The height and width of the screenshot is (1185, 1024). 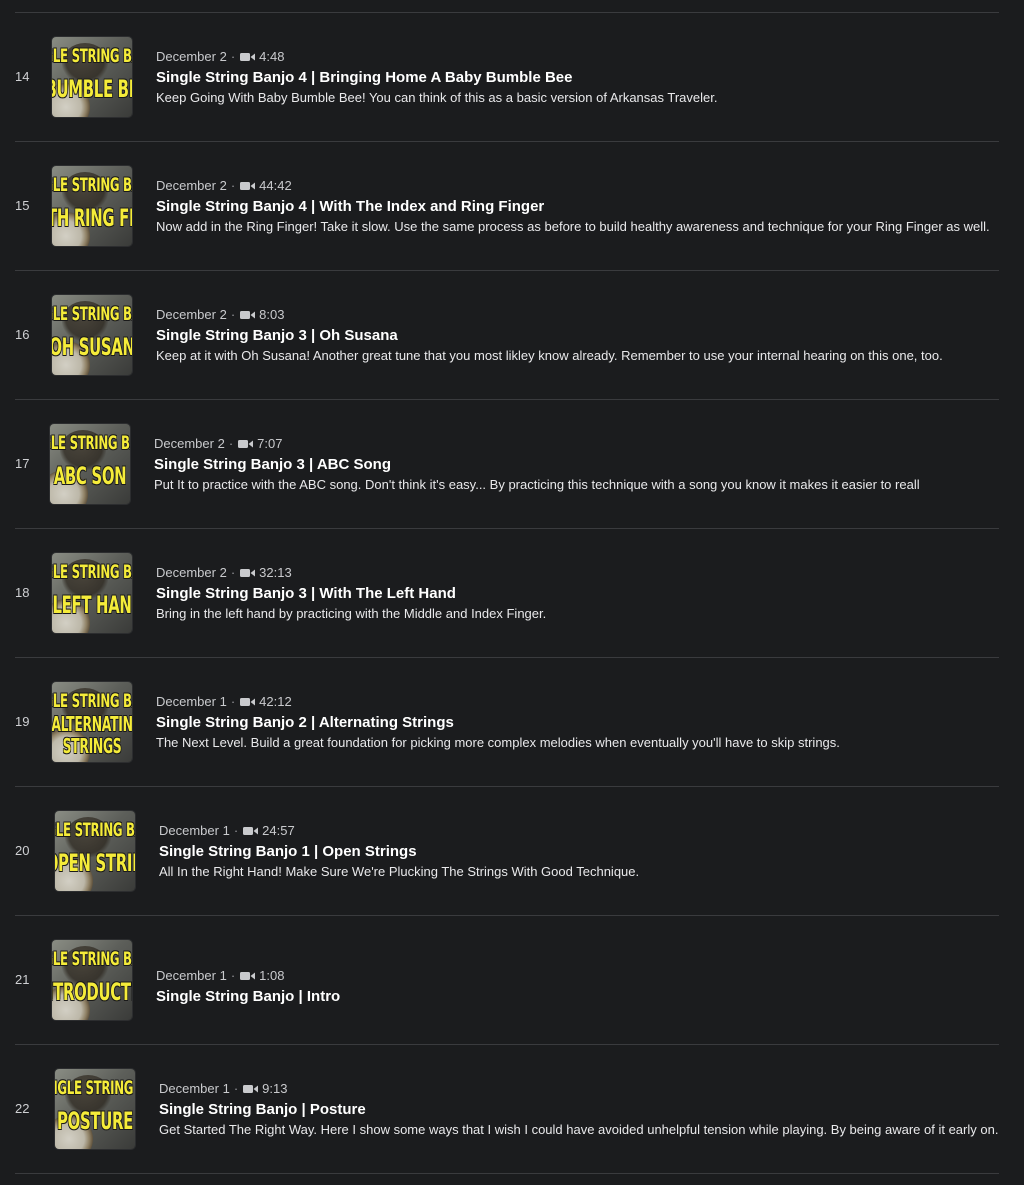 What do you see at coordinates (90, 476) in the screenshot?
I see `thumbnail-main-text: ABC SON` at bounding box center [90, 476].